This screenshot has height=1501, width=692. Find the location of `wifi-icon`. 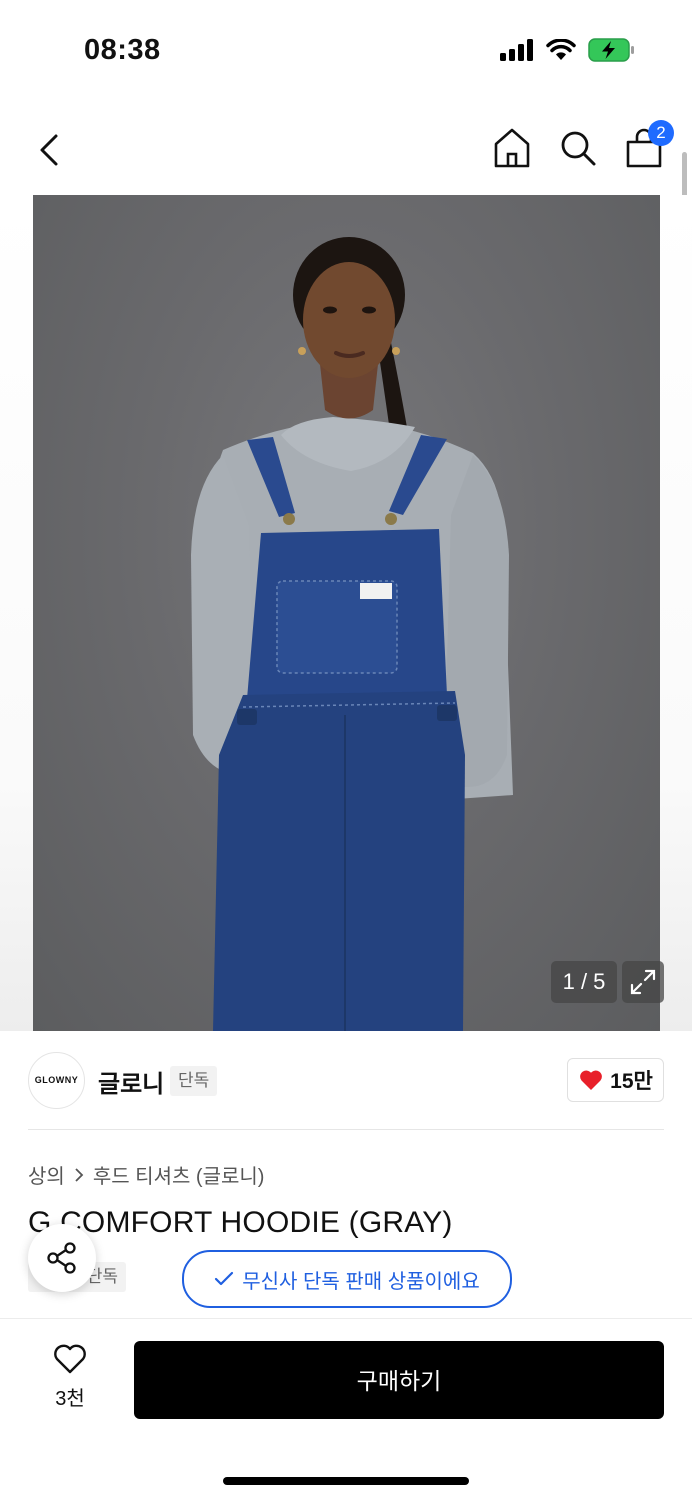

wifi-icon is located at coordinates (561, 49).